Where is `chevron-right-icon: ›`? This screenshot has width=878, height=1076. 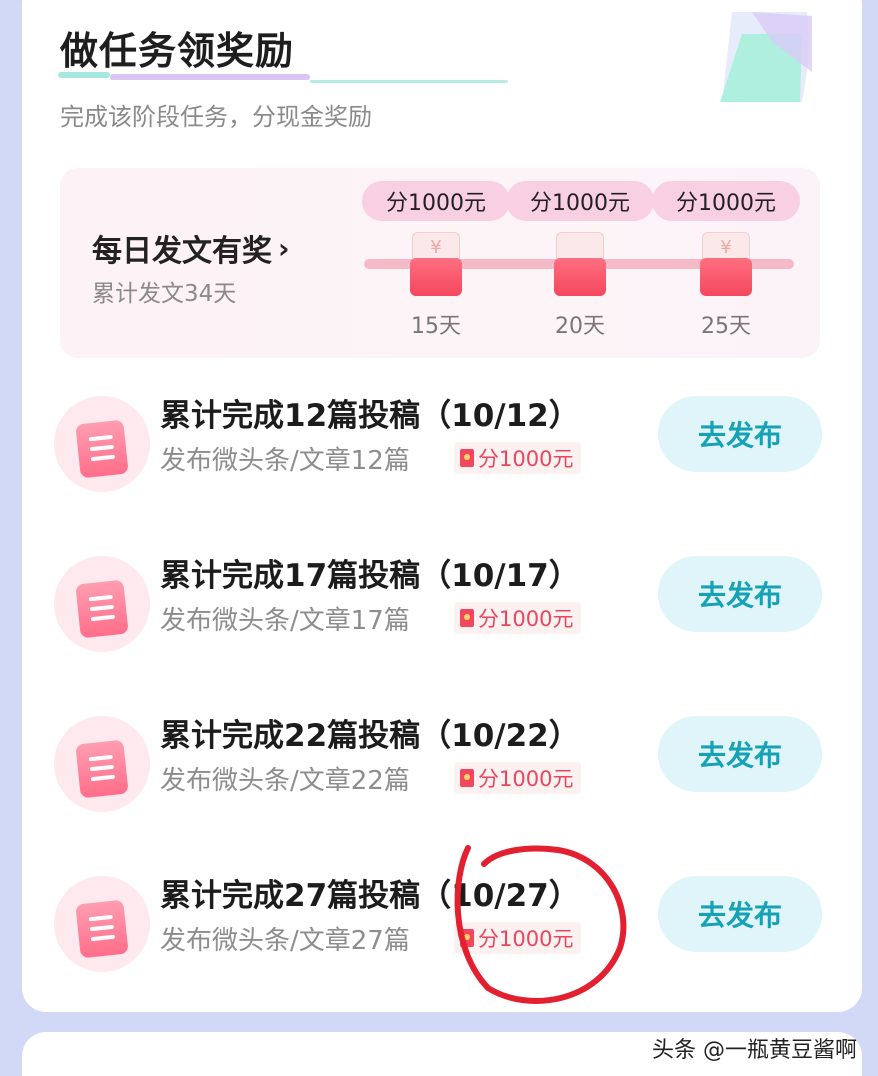
chevron-right-icon: › is located at coordinates (284, 248).